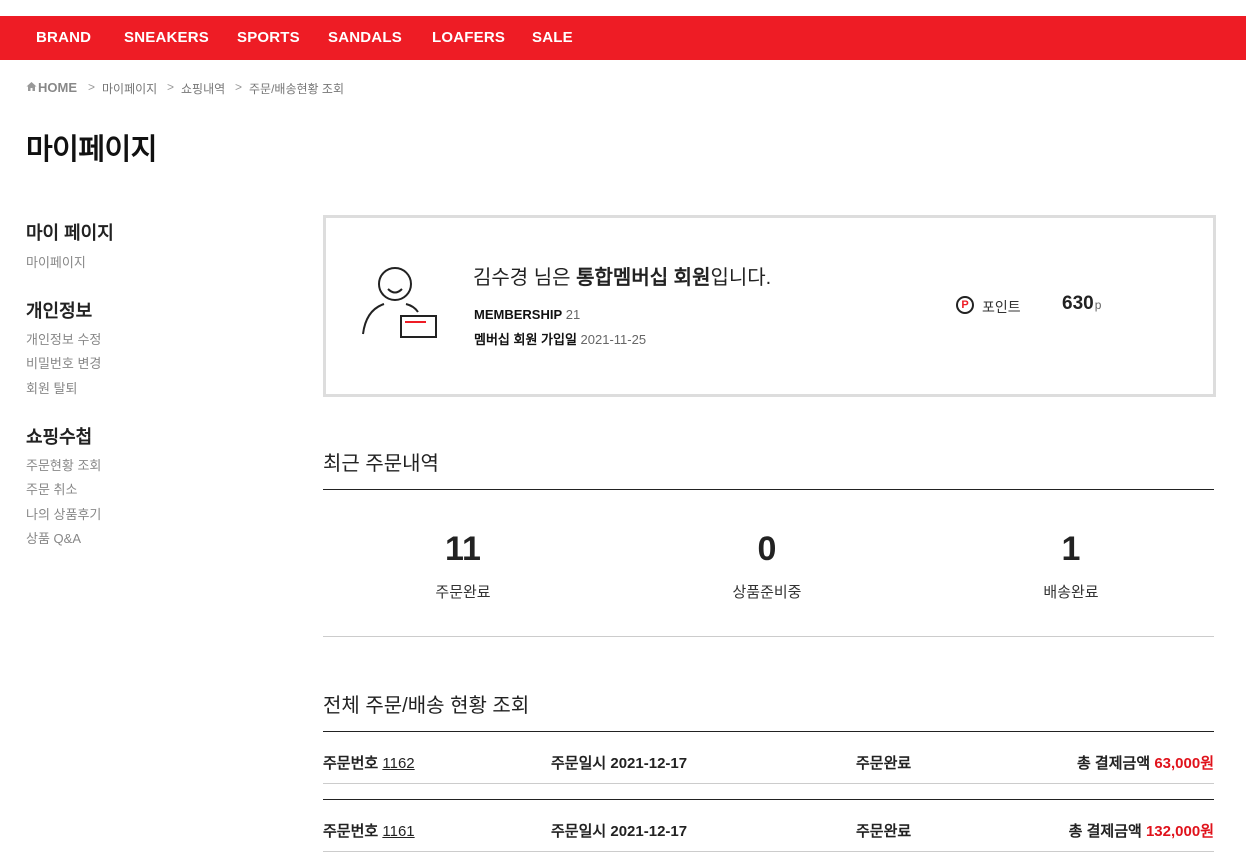 This screenshot has width=1246, height=859. I want to click on order-number: 주문번호 1161, so click(369, 830).